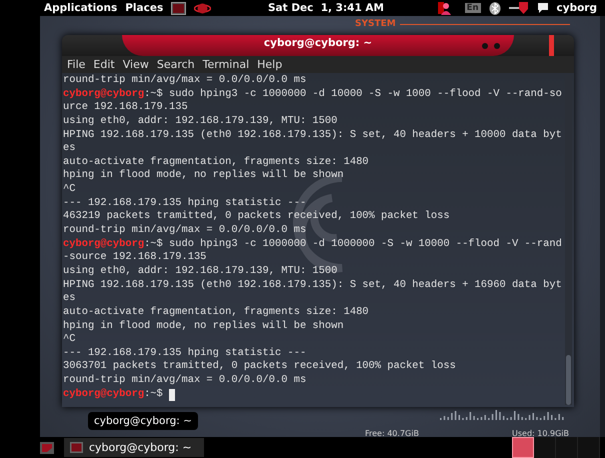 This screenshot has width=605, height=458. What do you see at coordinates (171, 394) in the screenshot?
I see `text-cursor` at bounding box center [171, 394].